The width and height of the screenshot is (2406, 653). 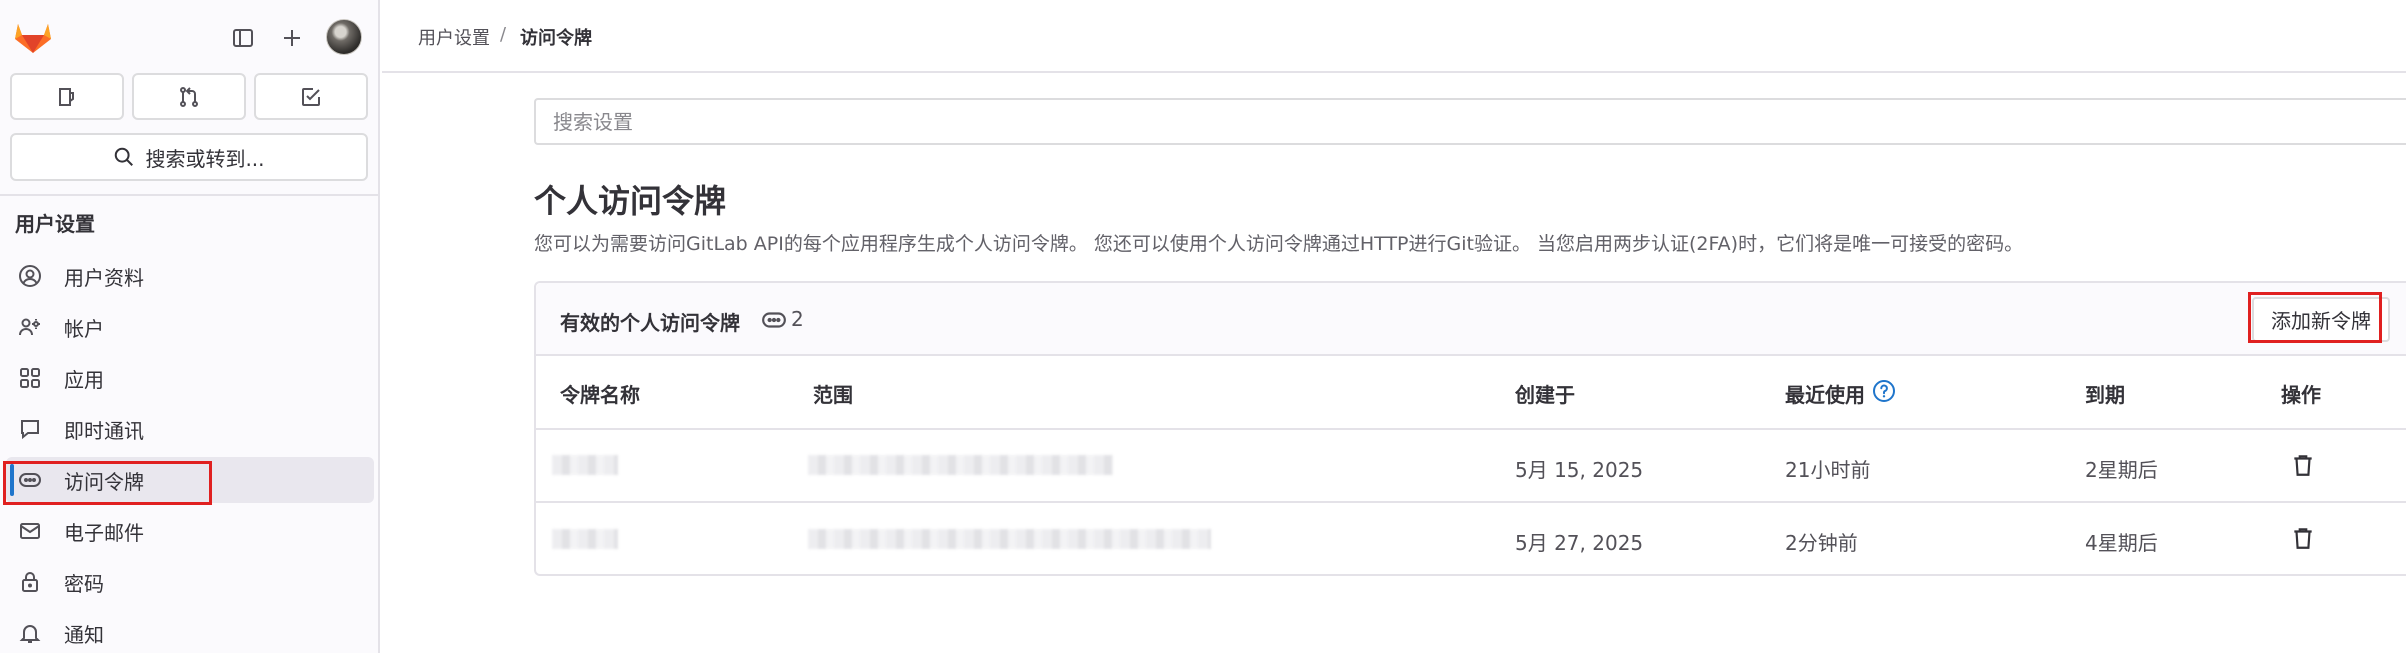 What do you see at coordinates (84, 328) in the screenshot?
I see `sidebar-item-label: 帐户` at bounding box center [84, 328].